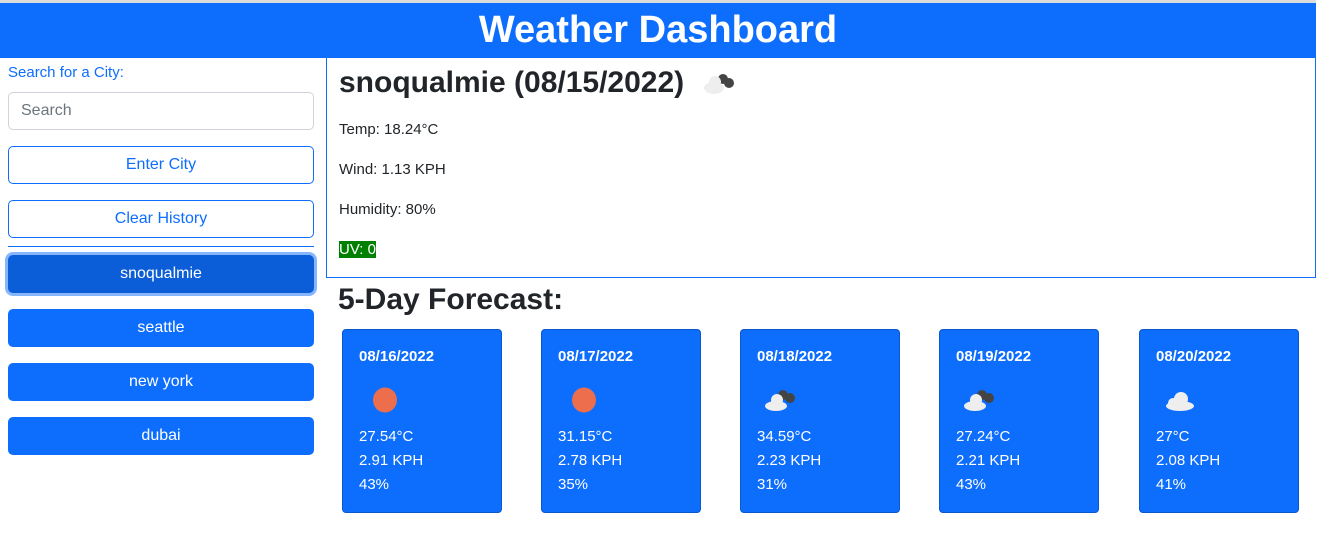 This screenshot has width=1338, height=546. I want to click on search-input, so click(161, 111).